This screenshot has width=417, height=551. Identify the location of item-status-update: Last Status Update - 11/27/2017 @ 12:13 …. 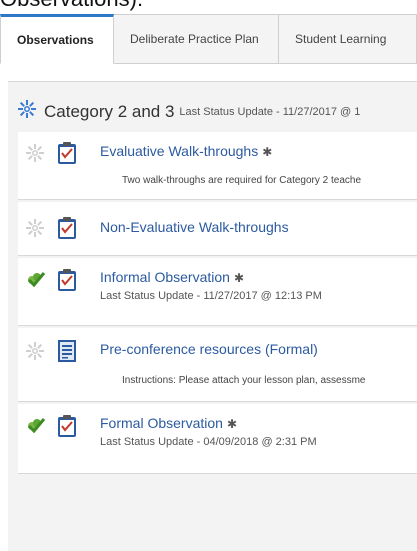
(211, 296).